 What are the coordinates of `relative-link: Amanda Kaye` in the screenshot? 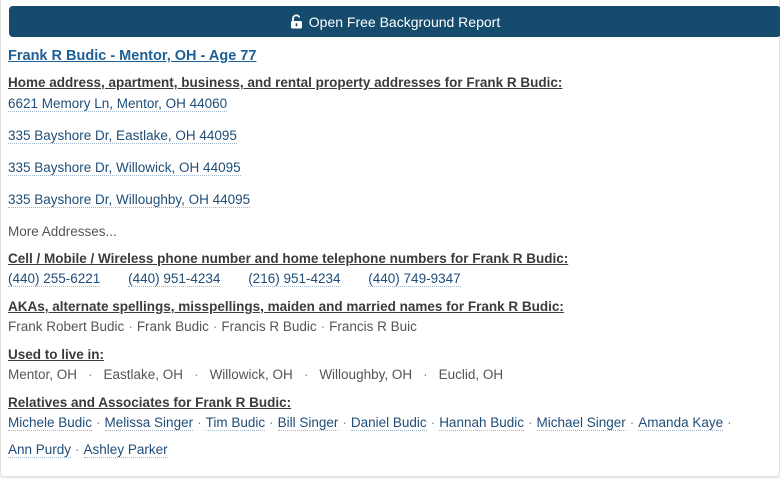 It's located at (681, 423).